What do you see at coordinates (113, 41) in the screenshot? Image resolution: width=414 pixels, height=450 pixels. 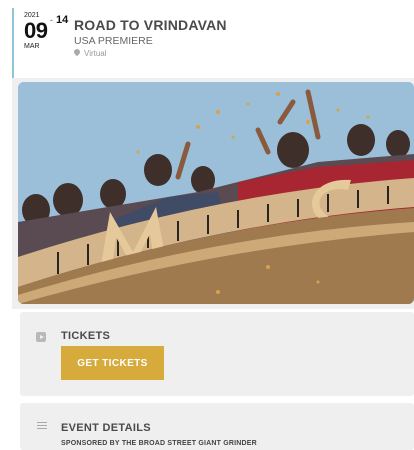 I see `event-subtitle: USA PREMIERE` at bounding box center [113, 41].